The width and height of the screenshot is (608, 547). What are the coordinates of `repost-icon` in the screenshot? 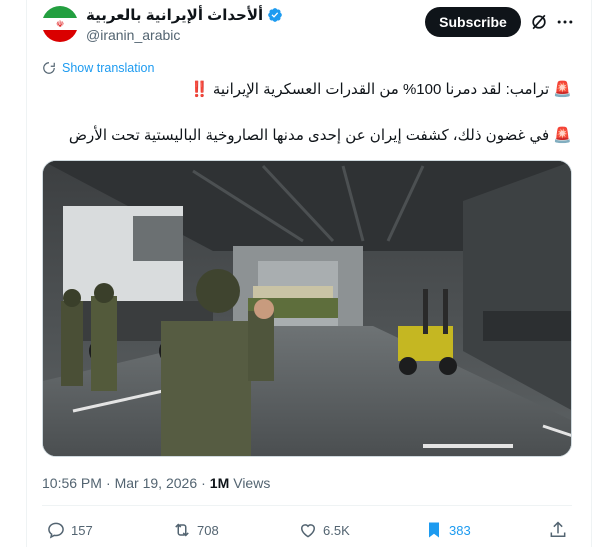 It's located at (182, 530).